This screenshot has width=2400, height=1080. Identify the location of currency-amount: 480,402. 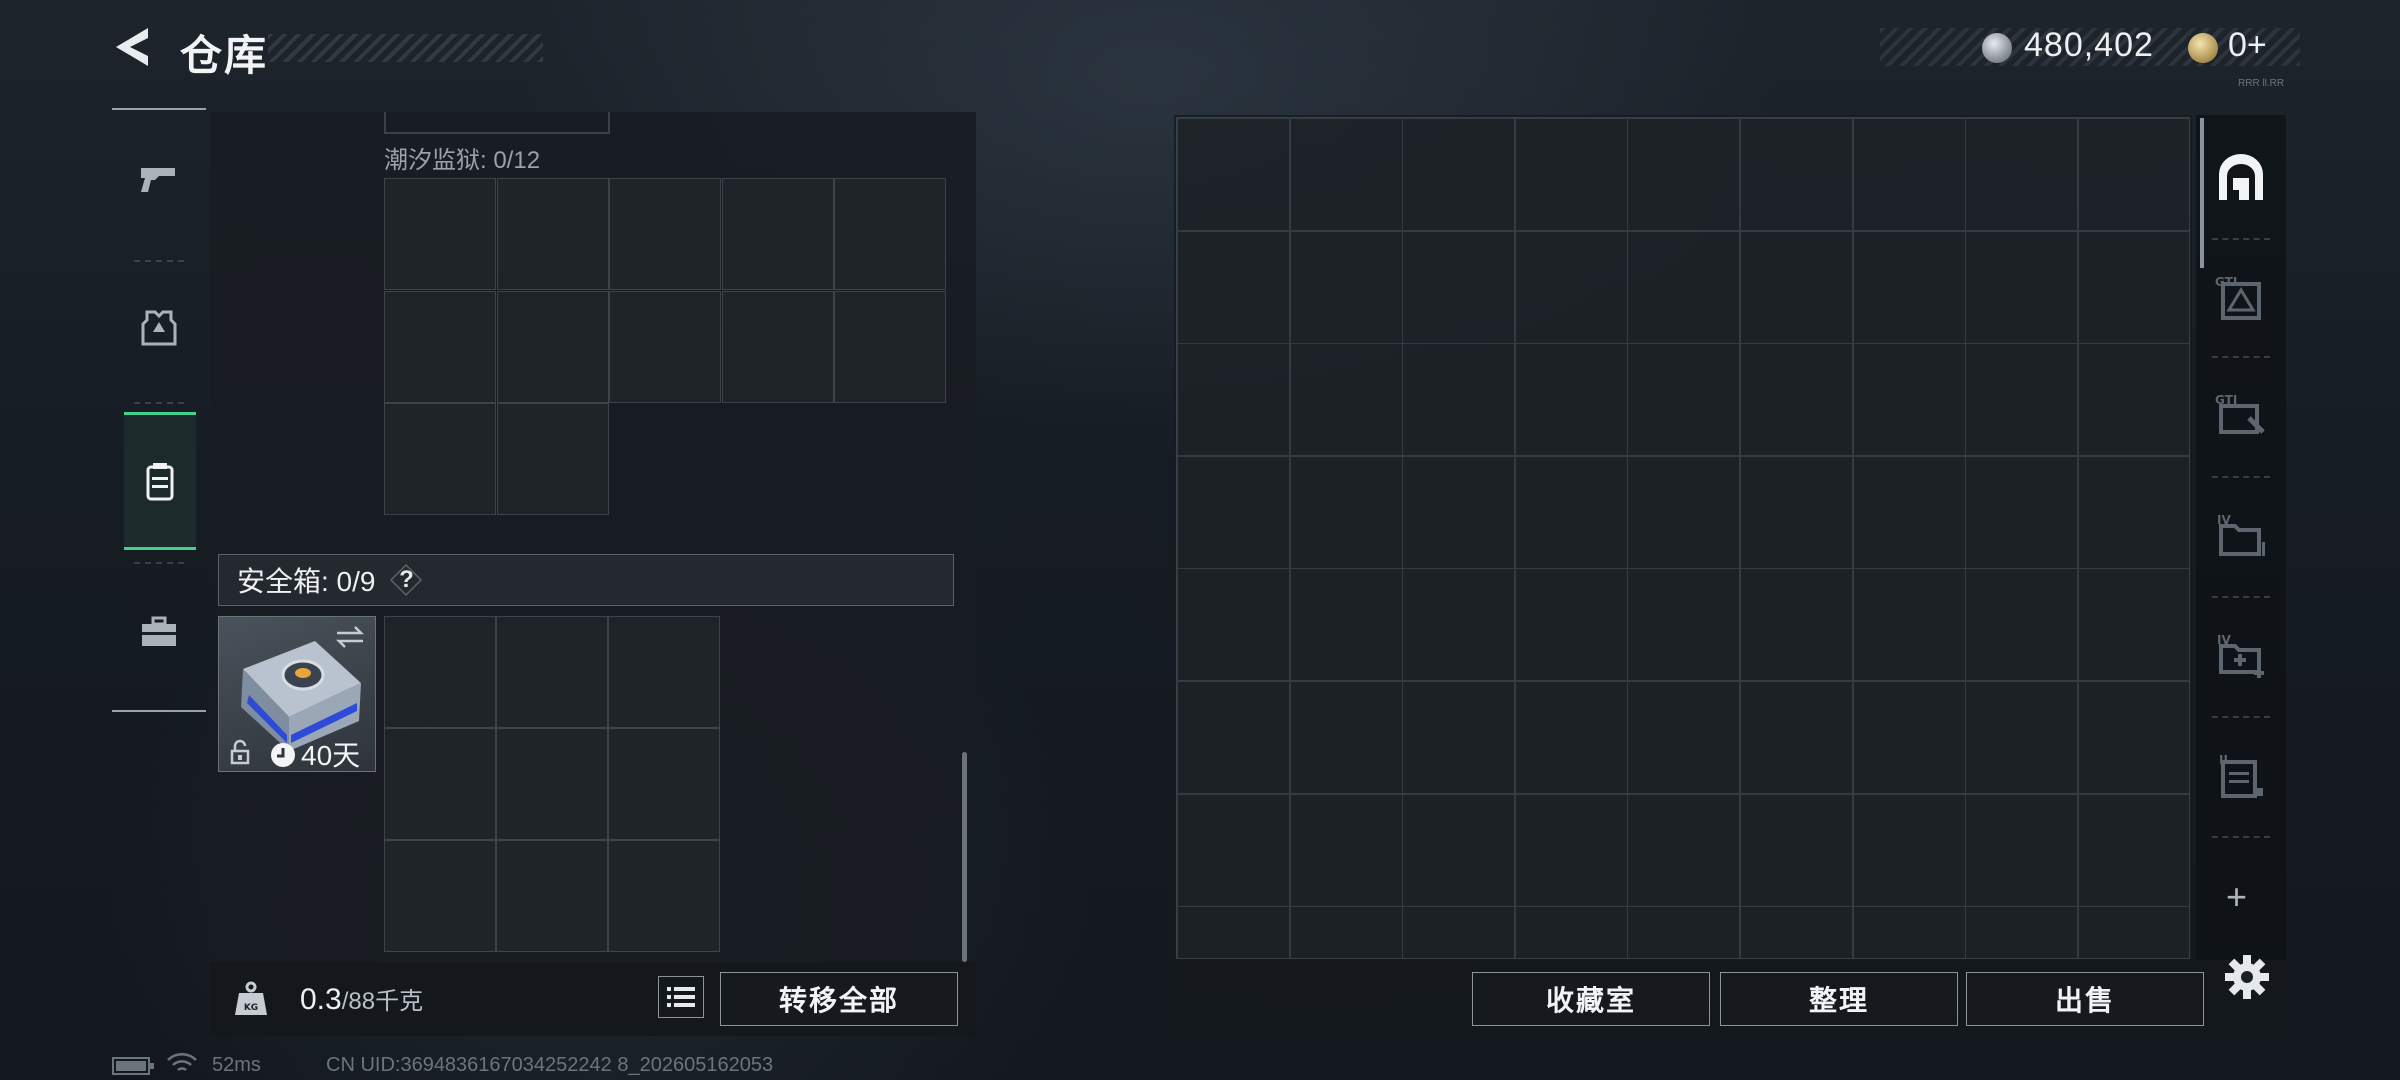
(2089, 45).